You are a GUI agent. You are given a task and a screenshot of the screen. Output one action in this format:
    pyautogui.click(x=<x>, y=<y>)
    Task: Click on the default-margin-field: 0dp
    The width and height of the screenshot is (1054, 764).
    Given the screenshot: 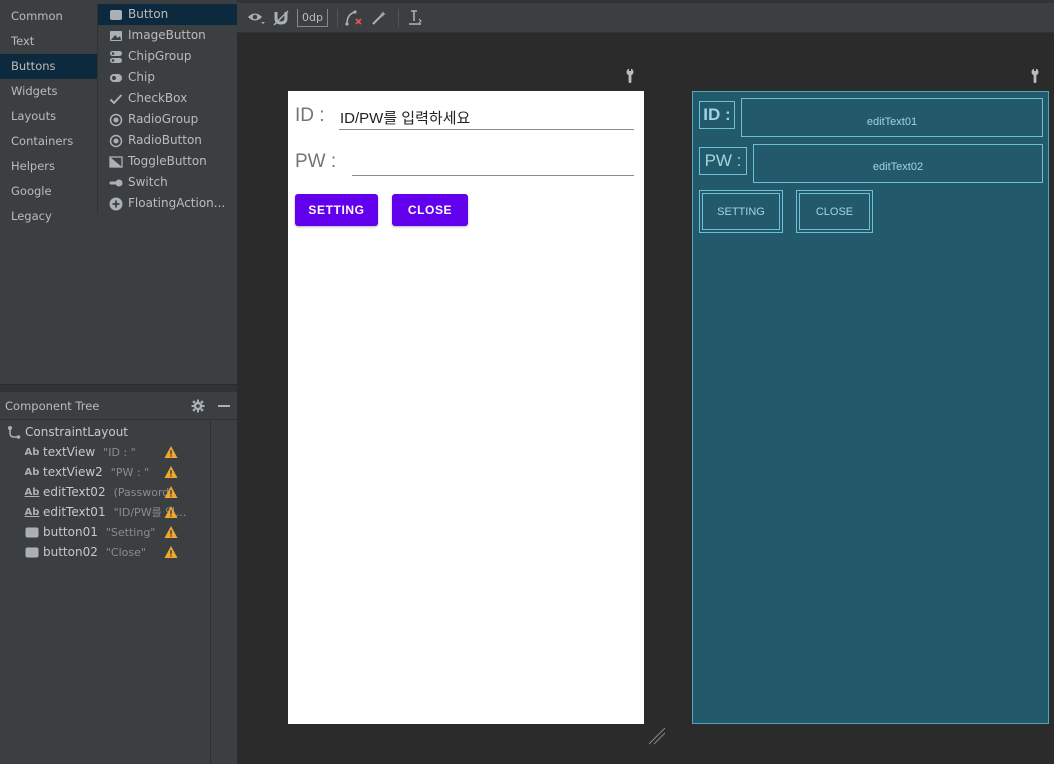 What is the action you would take?
    pyautogui.click(x=312, y=17)
    